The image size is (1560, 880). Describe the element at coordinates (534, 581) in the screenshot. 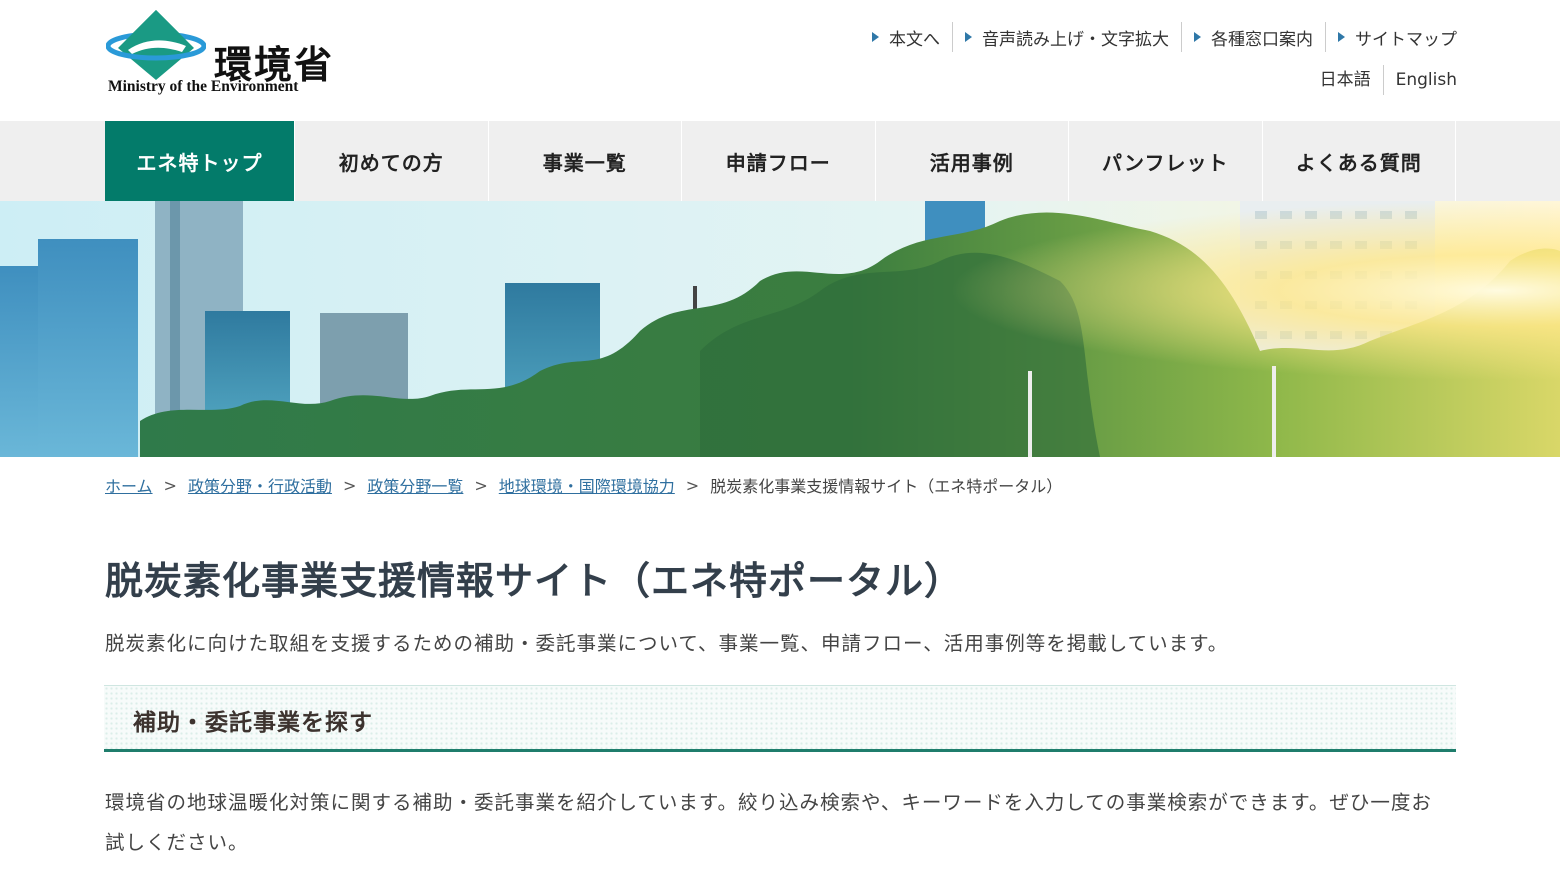

I see `page-title: 脱炭素化事業支援情報サイト（エネ特ポータル）` at that location.